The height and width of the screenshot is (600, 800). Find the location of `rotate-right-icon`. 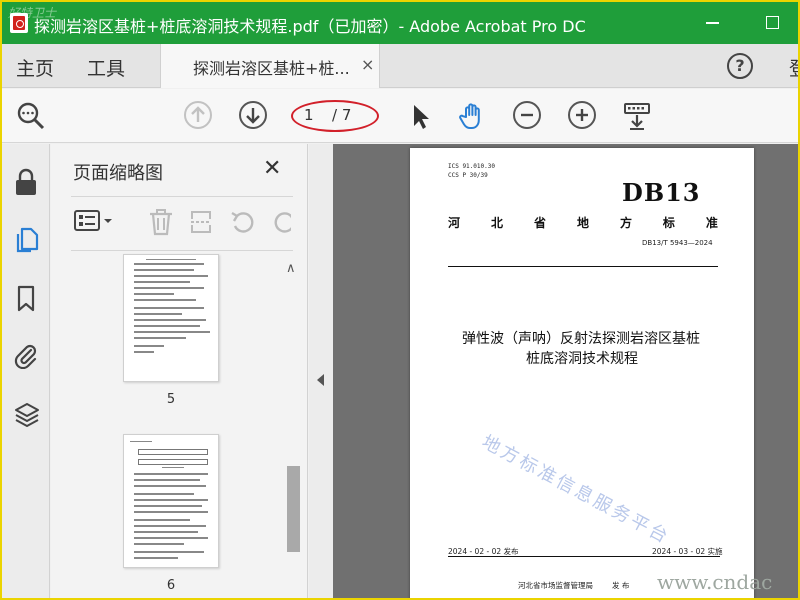

rotate-right-icon is located at coordinates (281, 221).